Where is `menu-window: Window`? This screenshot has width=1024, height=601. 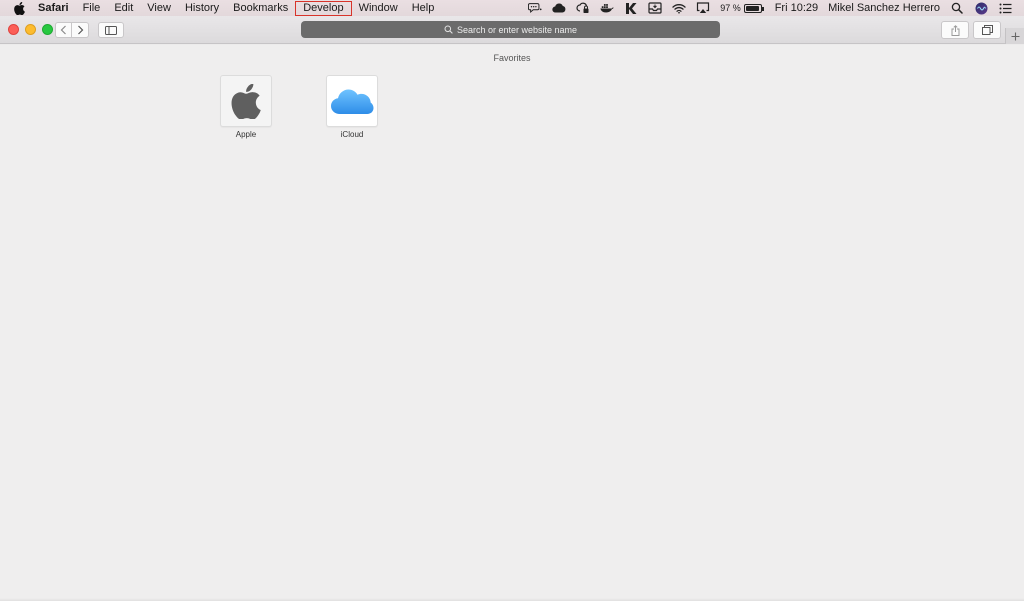 menu-window: Window is located at coordinates (378, 8).